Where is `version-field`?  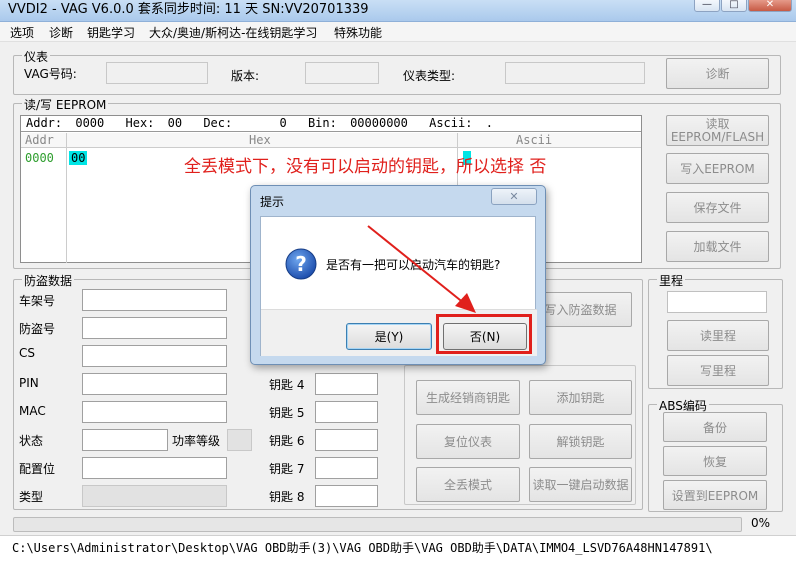
version-field is located at coordinates (342, 73).